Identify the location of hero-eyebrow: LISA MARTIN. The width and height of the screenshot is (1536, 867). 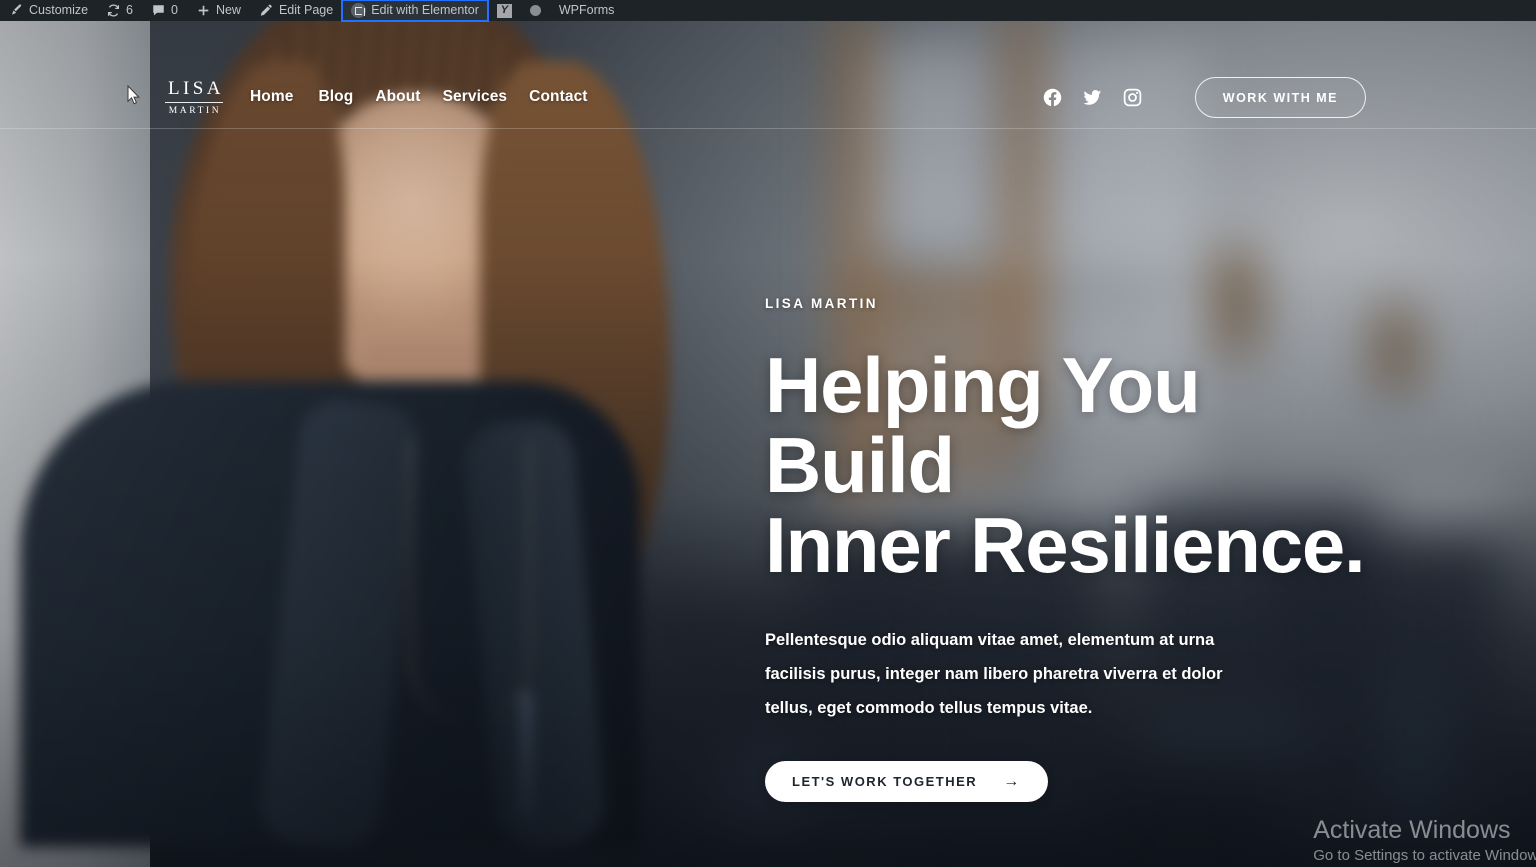
(821, 303).